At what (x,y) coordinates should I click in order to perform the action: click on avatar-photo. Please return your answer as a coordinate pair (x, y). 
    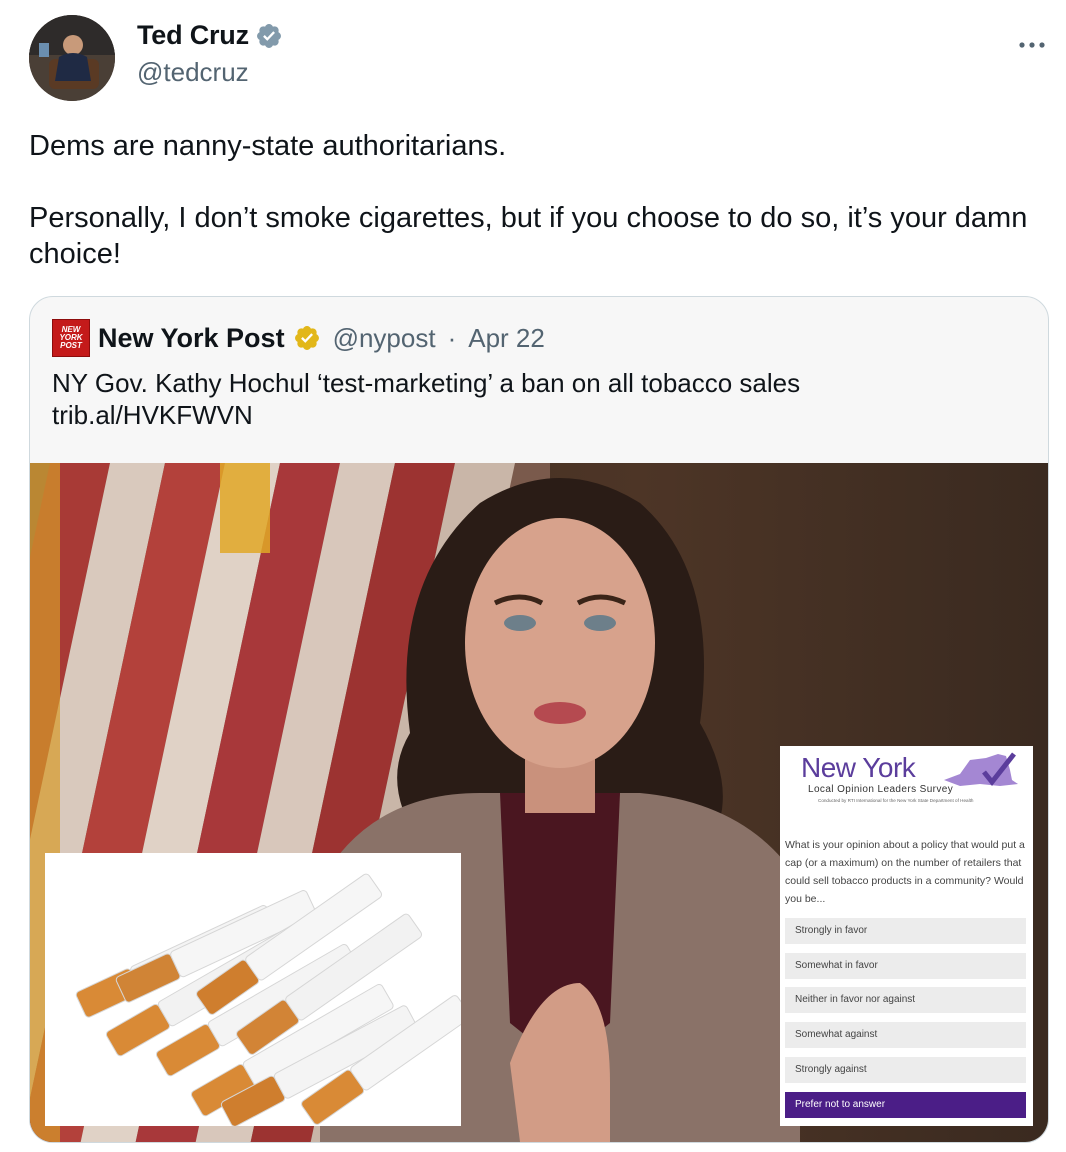
    Looking at the image, I should click on (72, 58).